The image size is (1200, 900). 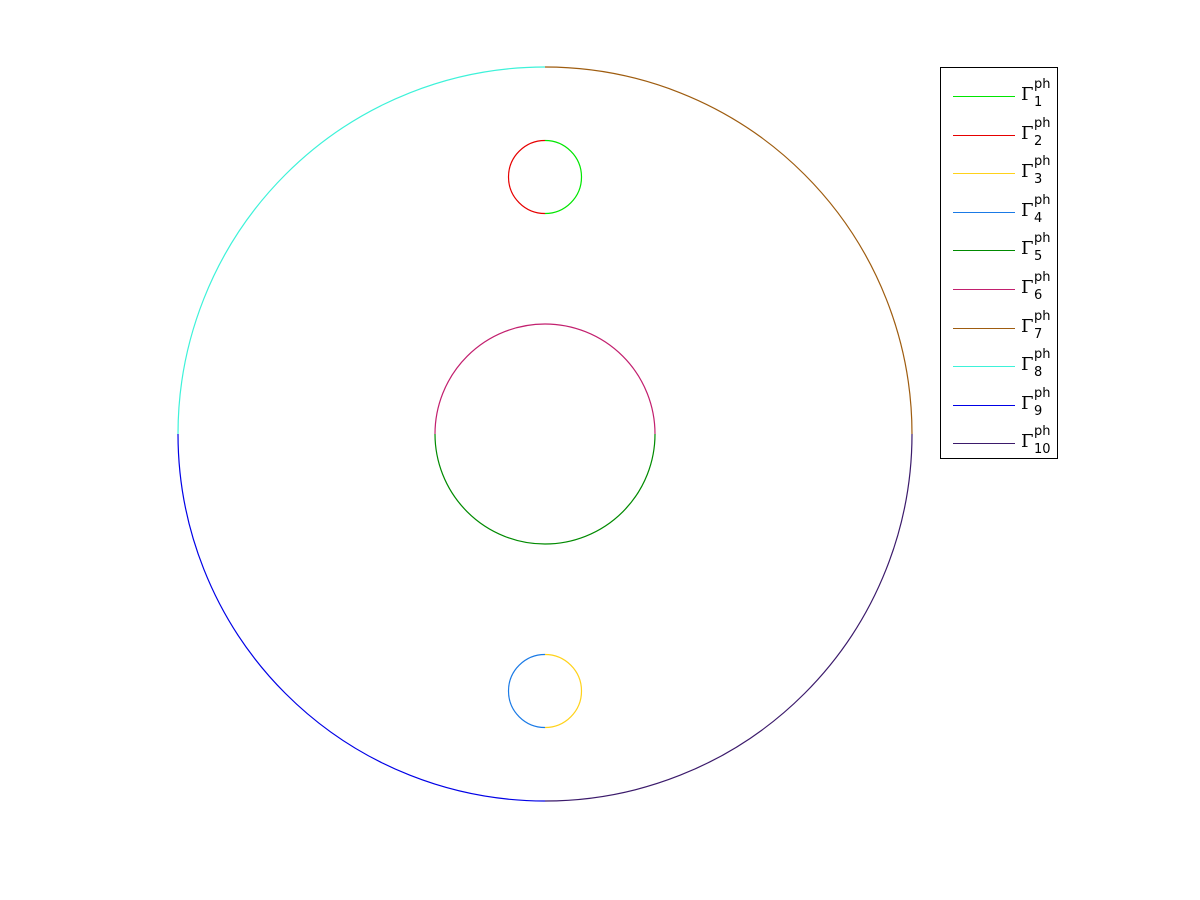 I want to click on legend-subscript: 2, so click(x=1038, y=141).